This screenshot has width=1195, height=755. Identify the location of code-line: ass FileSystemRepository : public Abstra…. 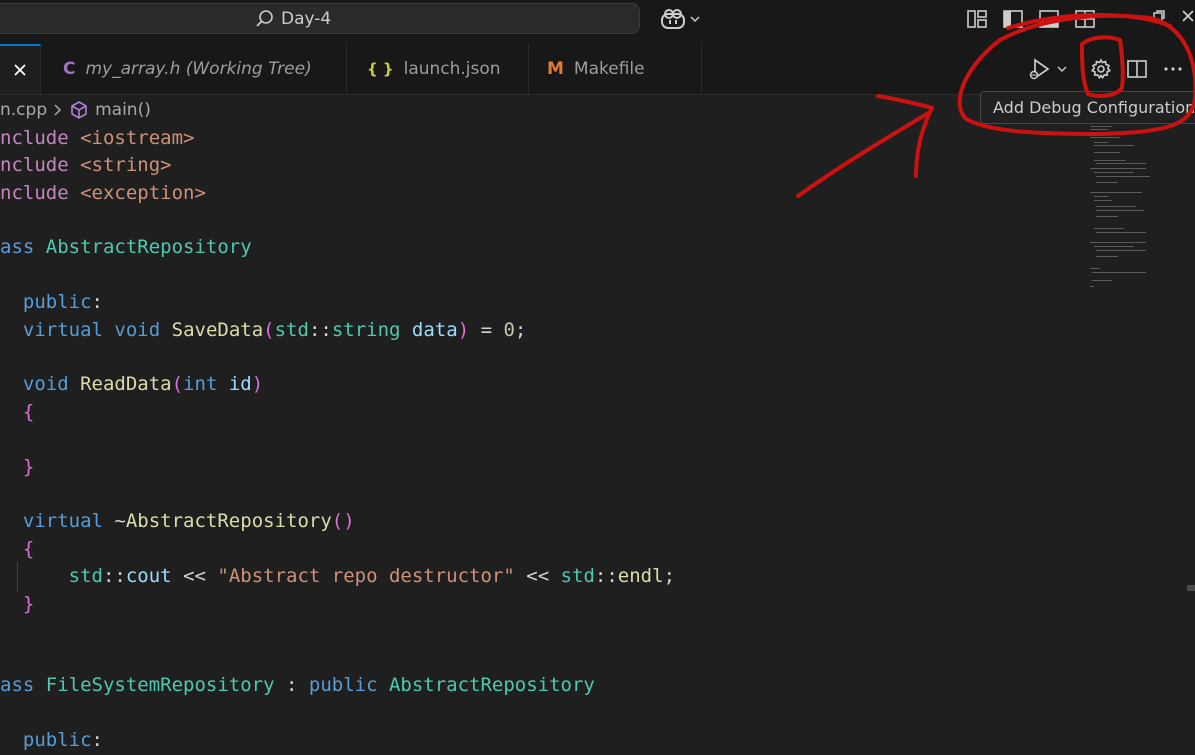
(297, 685).